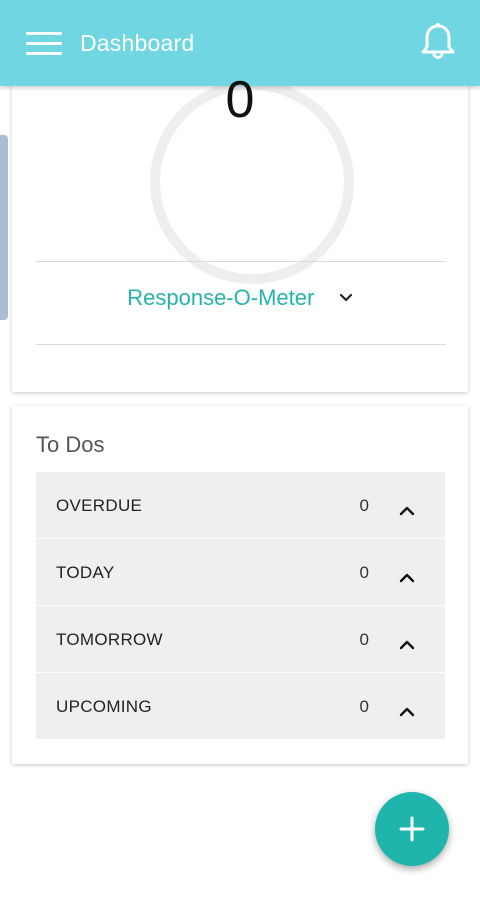 This screenshot has width=480, height=900. I want to click on todo-label: TODAY, so click(85, 572).